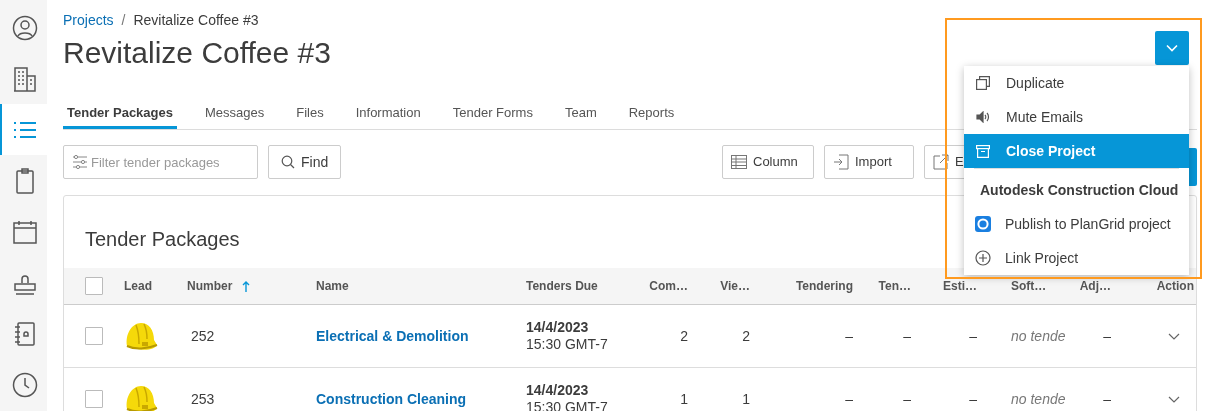 The height and width of the screenshot is (411, 1207). What do you see at coordinates (983, 224) in the screenshot?
I see `app-logo-icon` at bounding box center [983, 224].